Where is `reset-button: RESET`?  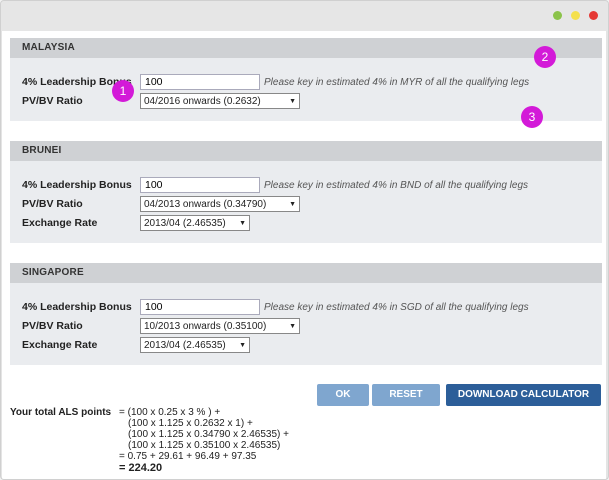
reset-button: RESET is located at coordinates (406, 395).